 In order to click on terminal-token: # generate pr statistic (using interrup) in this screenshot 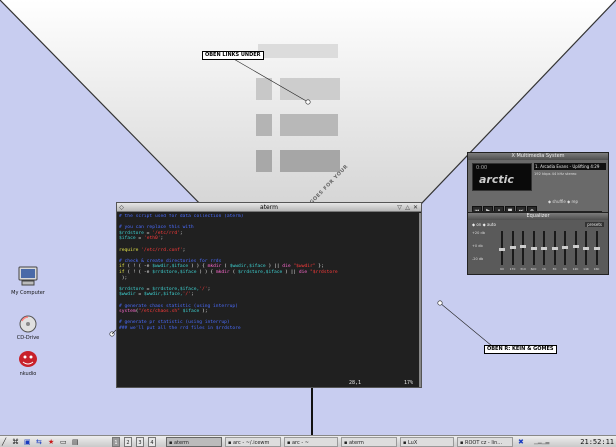, I will do `click(174, 323)`.